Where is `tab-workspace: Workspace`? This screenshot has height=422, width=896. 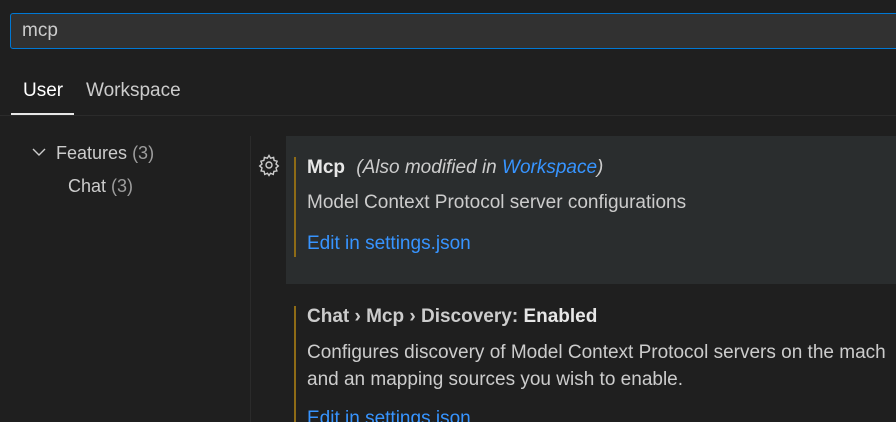 tab-workspace: Workspace is located at coordinates (133, 91).